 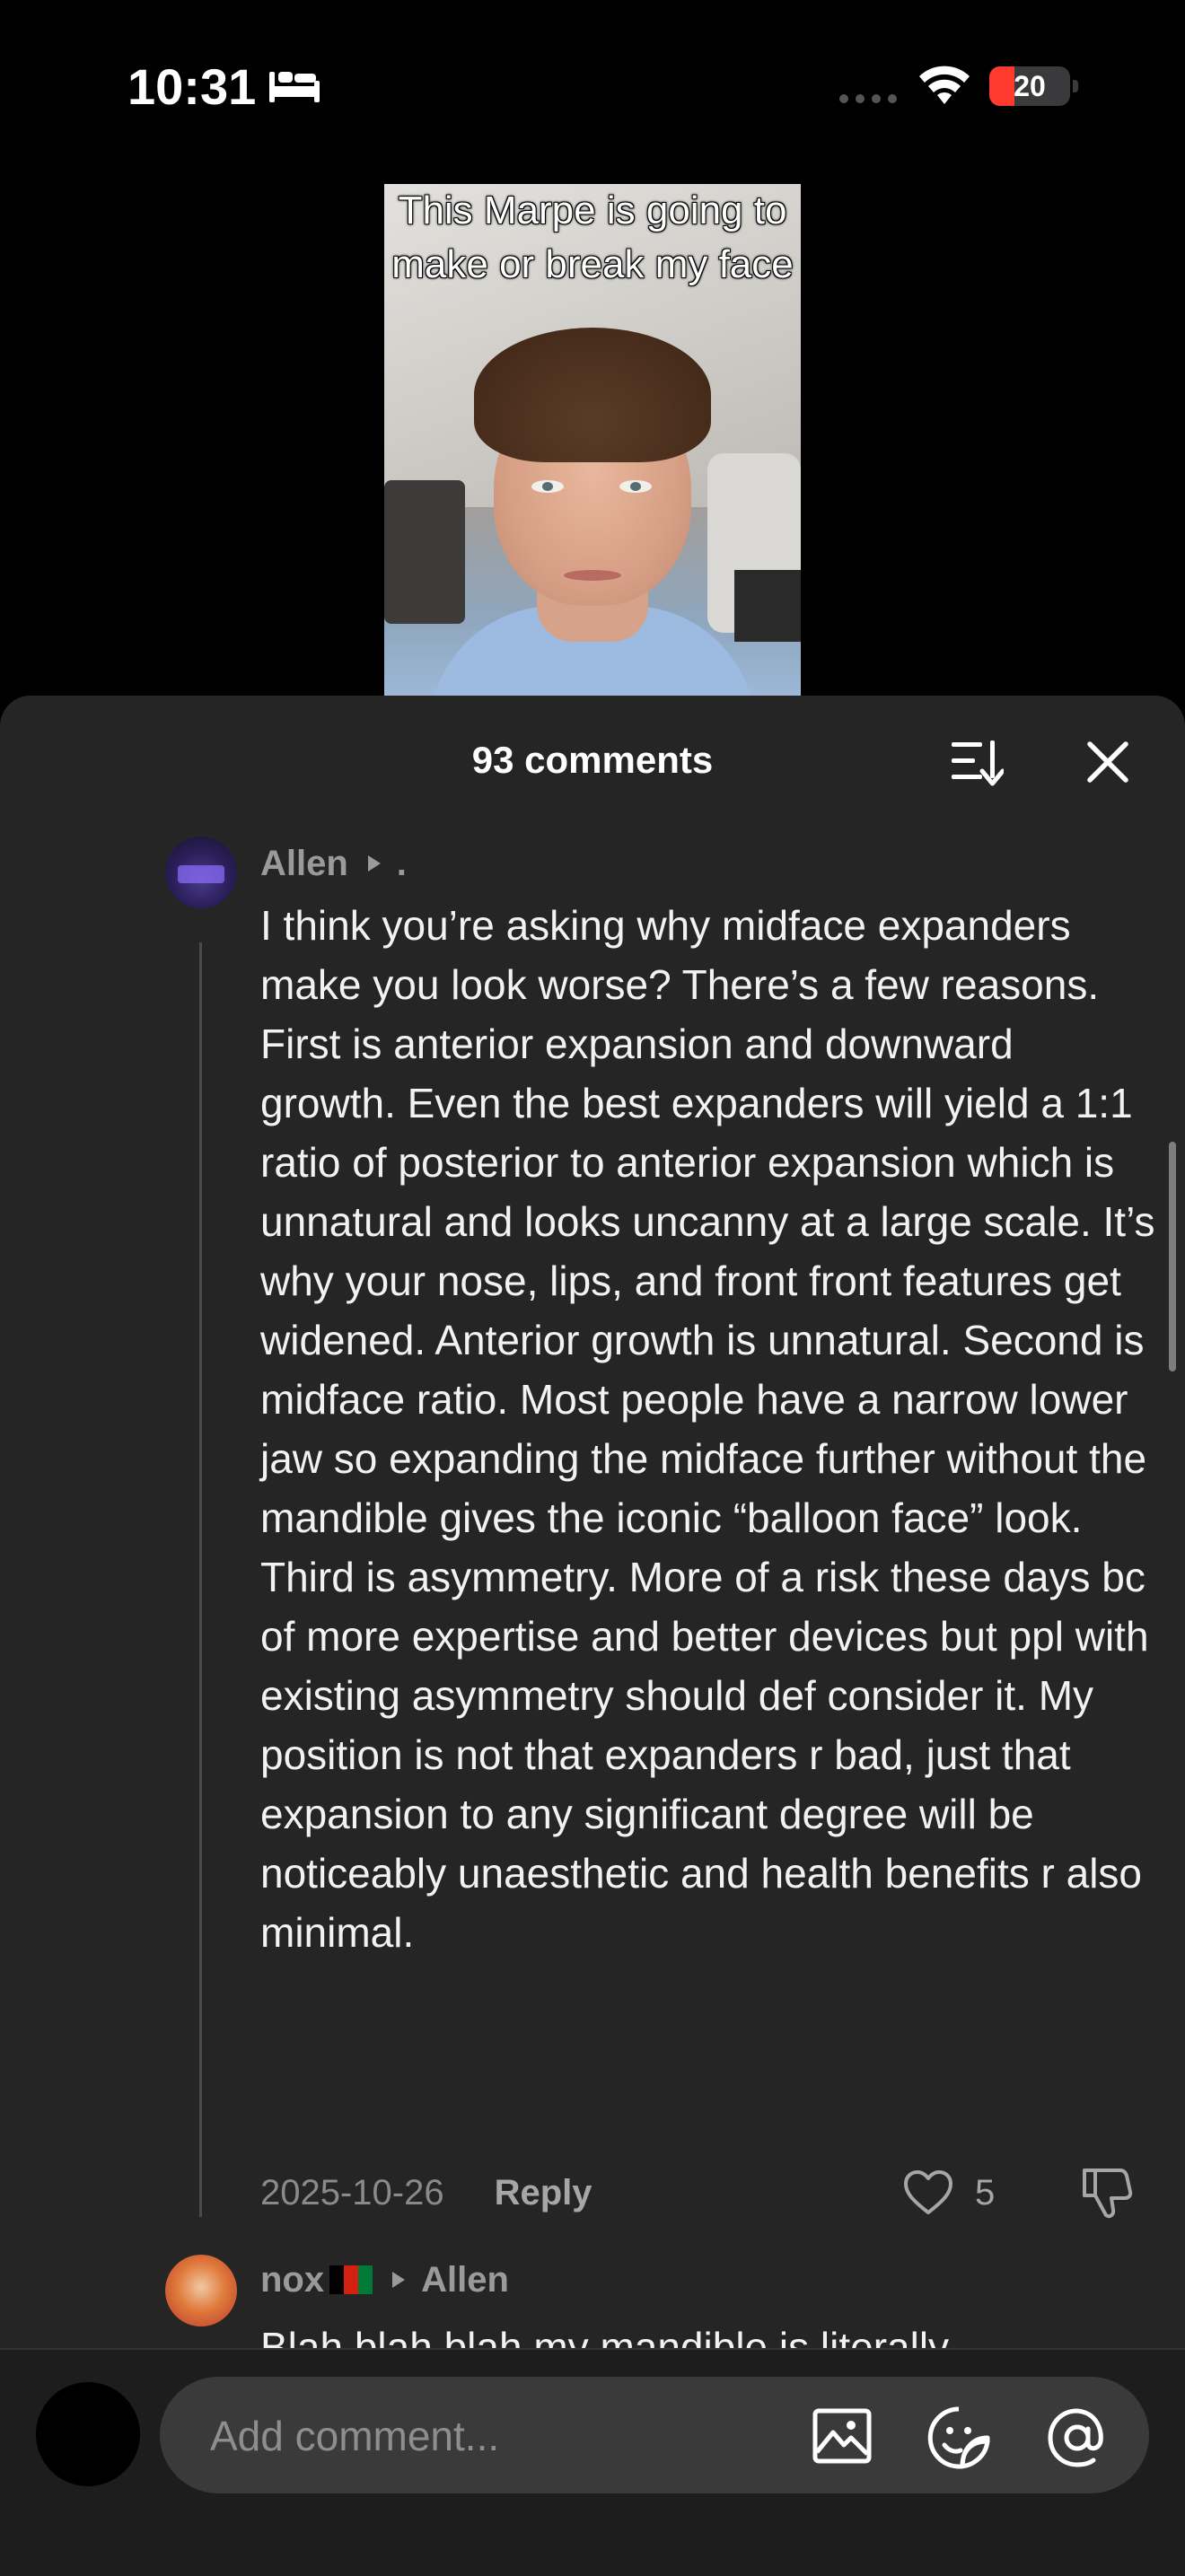 What do you see at coordinates (384, 2280) in the screenshot?
I see `reply-header: nox Allen` at bounding box center [384, 2280].